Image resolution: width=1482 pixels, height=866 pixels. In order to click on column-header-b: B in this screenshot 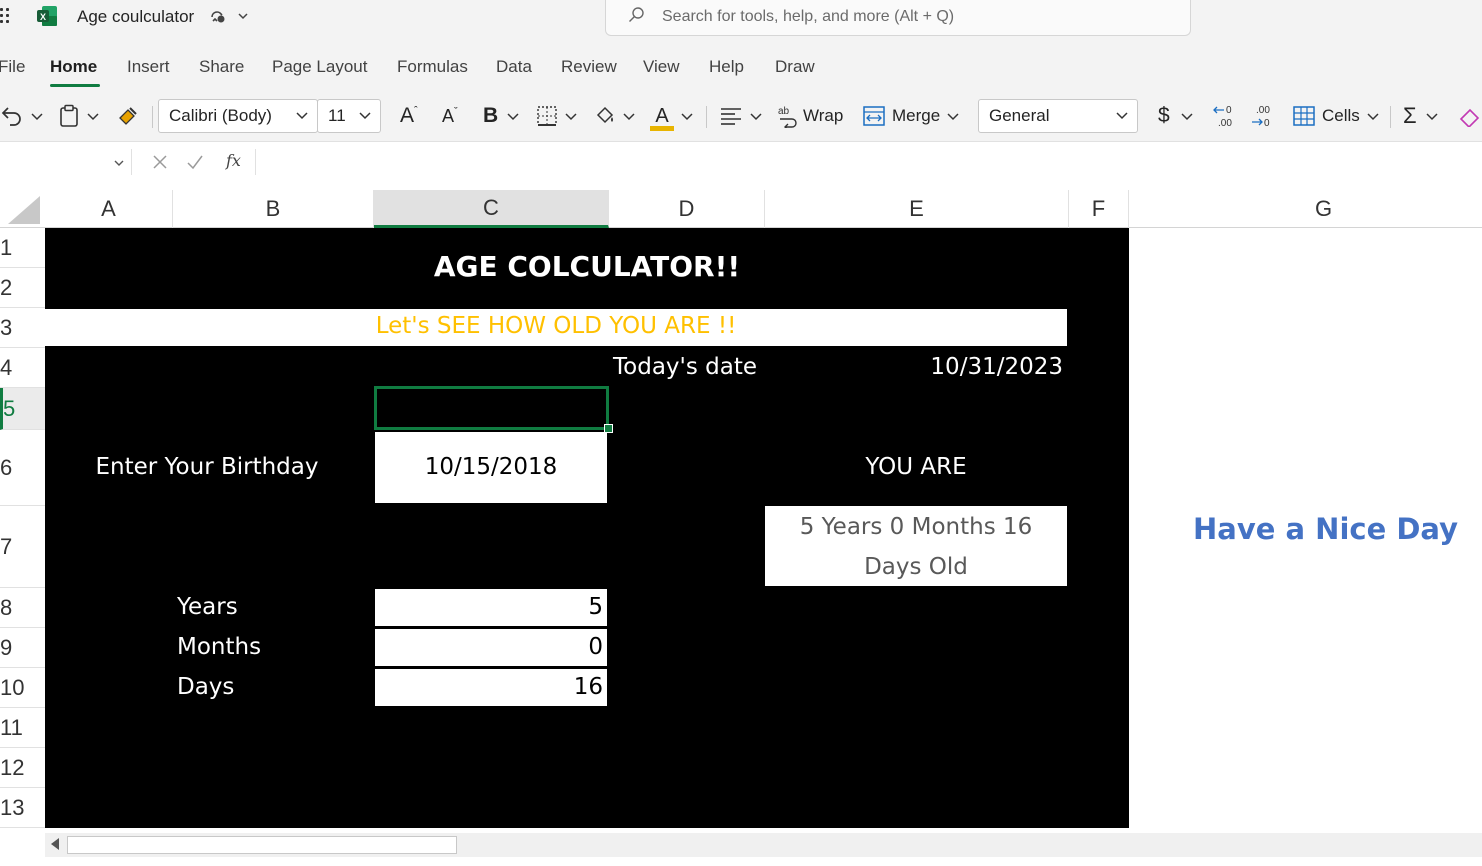, I will do `click(273, 209)`.